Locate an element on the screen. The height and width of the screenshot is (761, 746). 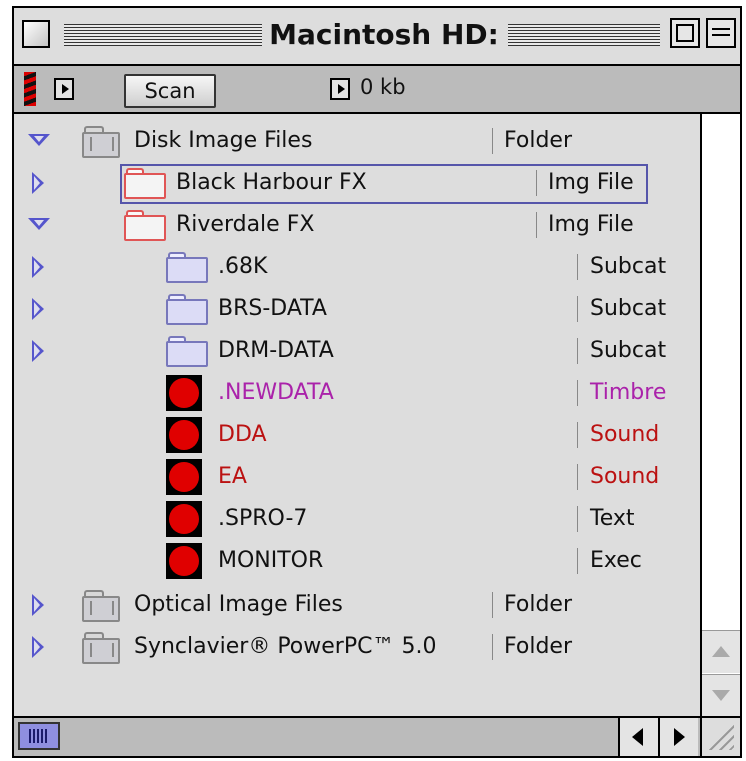
collapse-box-icon is located at coordinates (721, 33).